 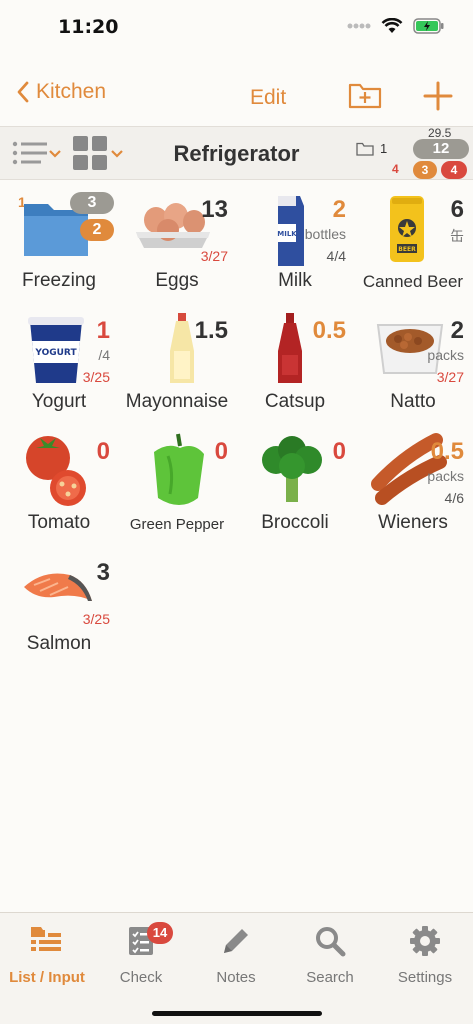 I want to click on tomato-icon, so click(x=56, y=471).